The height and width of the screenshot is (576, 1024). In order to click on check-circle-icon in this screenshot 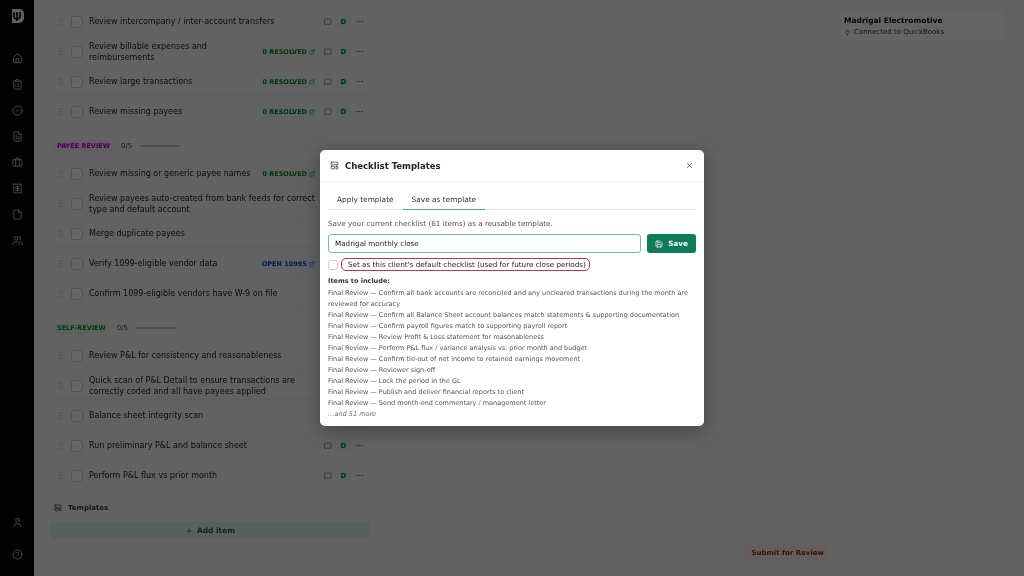, I will do `click(17, 110)`.